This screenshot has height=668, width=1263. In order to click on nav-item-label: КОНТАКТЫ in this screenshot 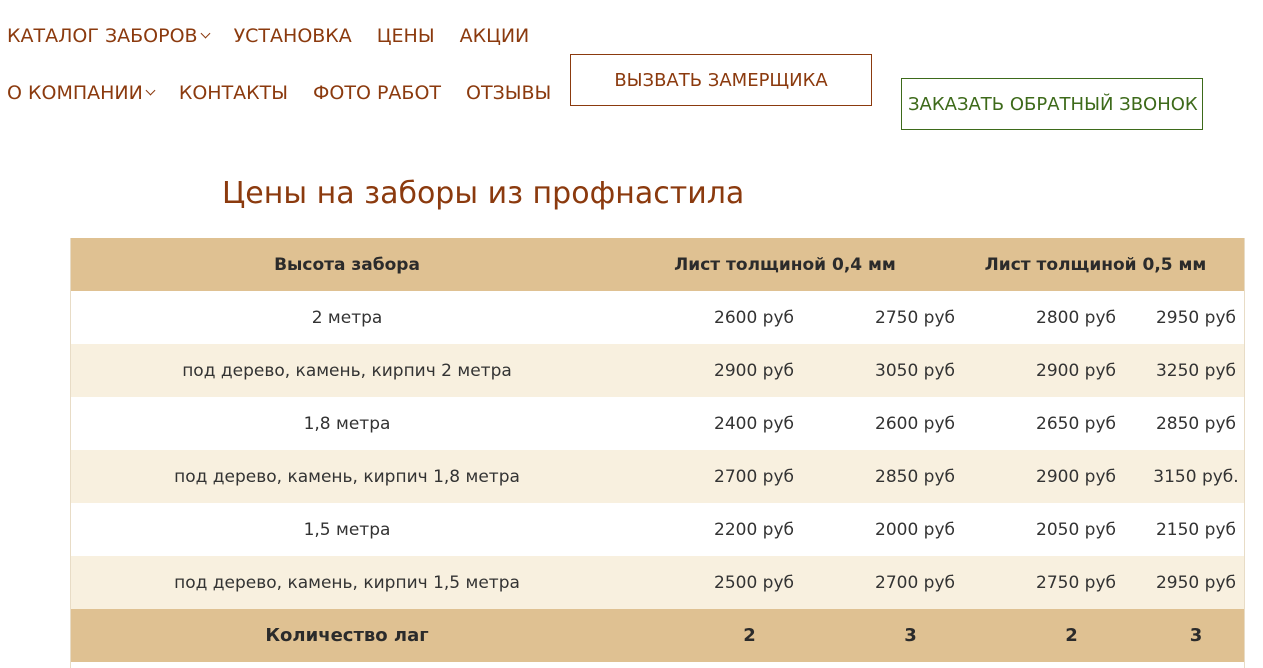, I will do `click(233, 93)`.